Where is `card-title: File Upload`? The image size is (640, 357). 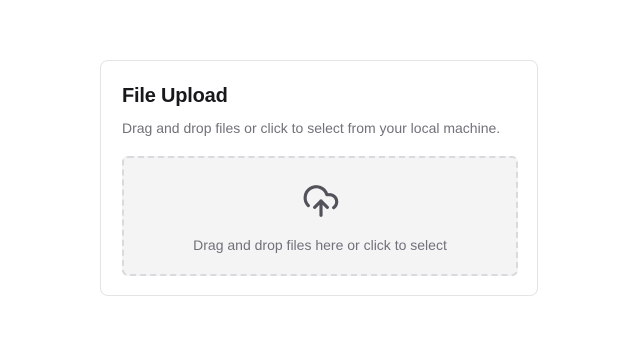 card-title: File Upload is located at coordinates (175, 96).